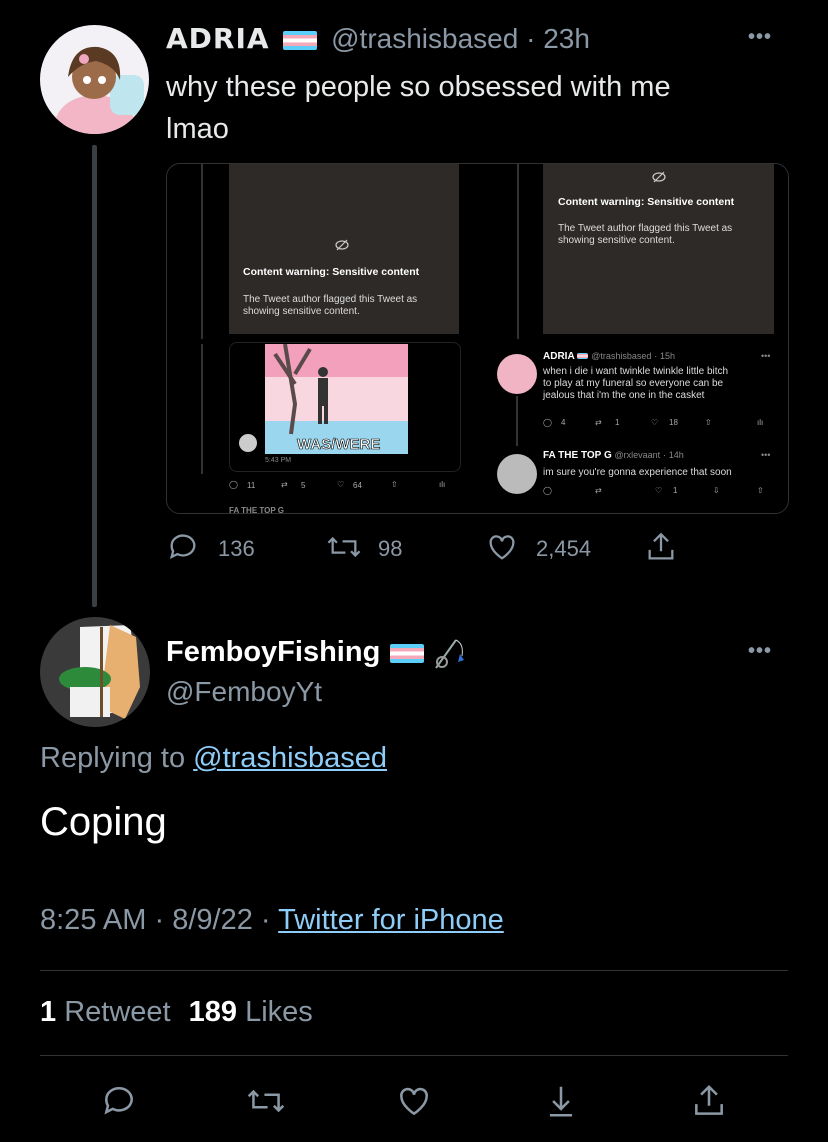 This screenshot has width=828, height=1142. What do you see at coordinates (279, 1012) in the screenshot?
I see `likes-label: Likes` at bounding box center [279, 1012].